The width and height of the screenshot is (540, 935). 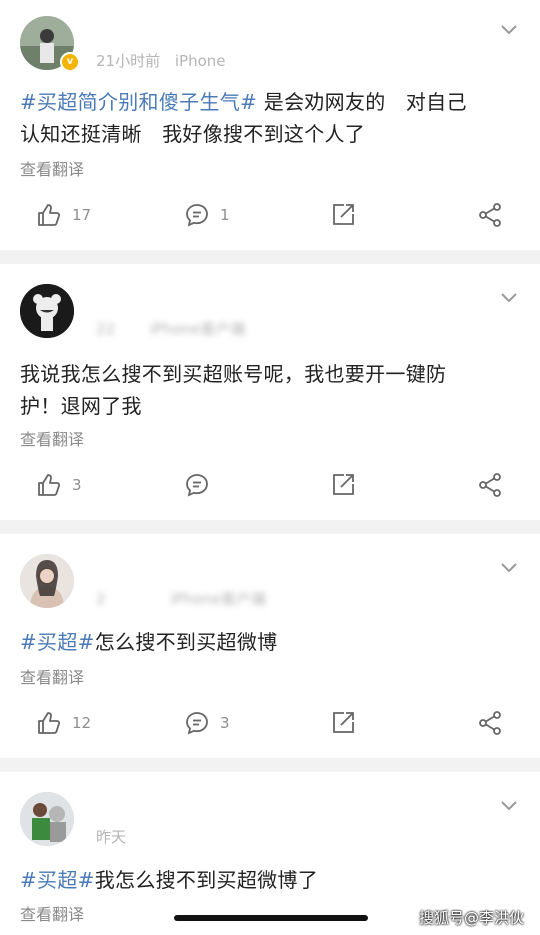 I want to click on like-button: 3, so click(x=59, y=485).